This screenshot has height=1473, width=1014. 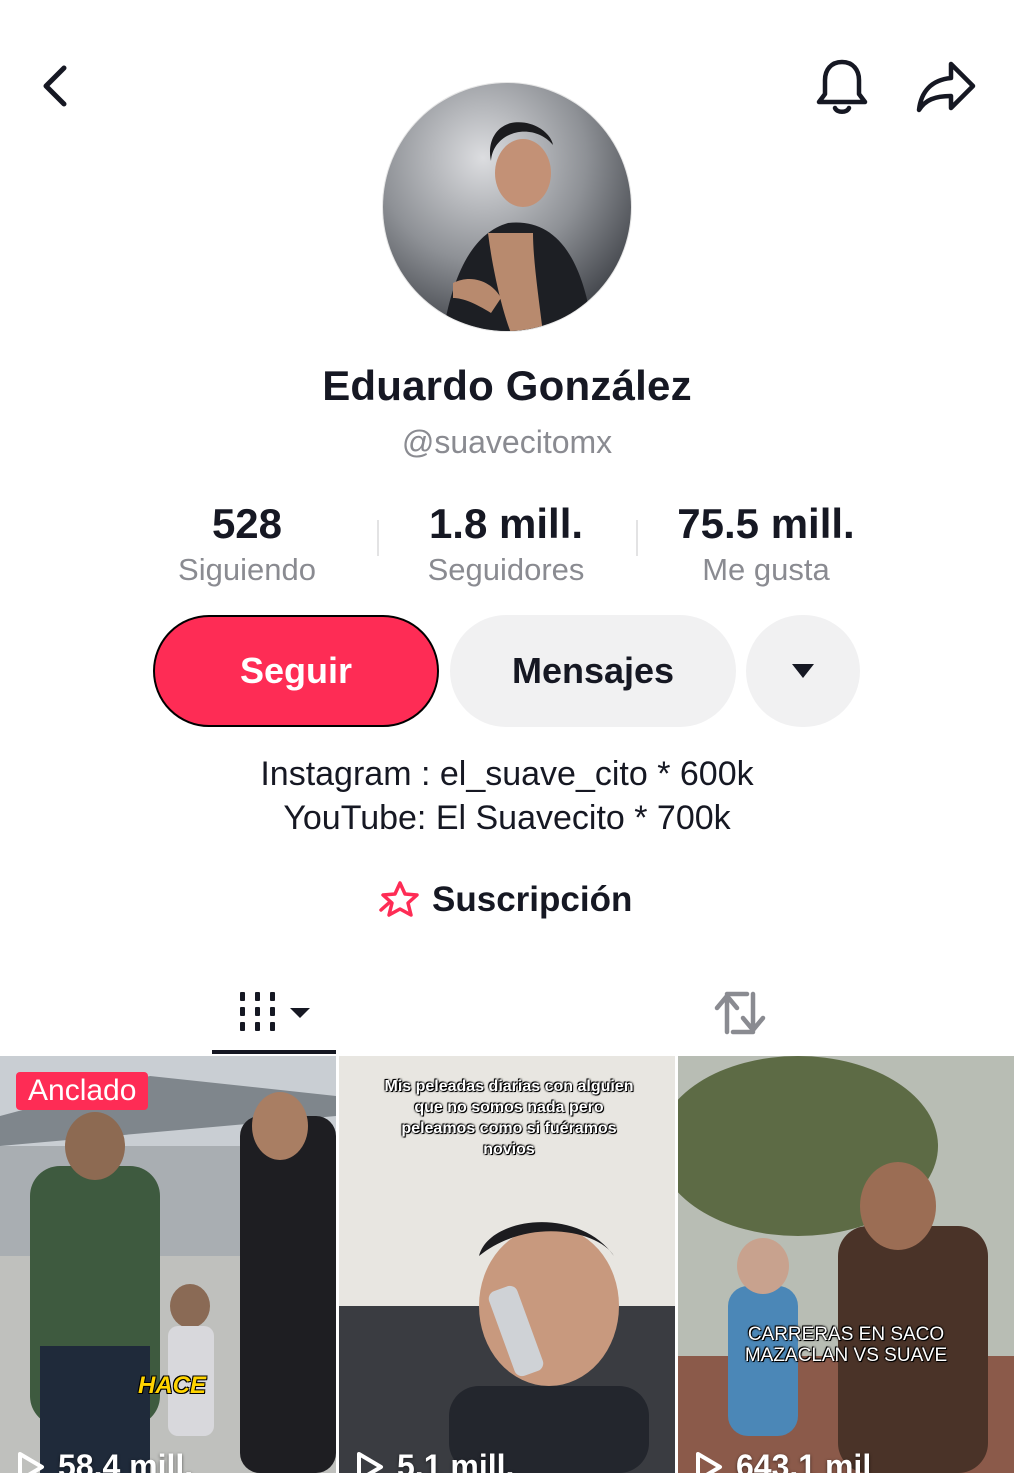 I want to click on tab-reposts, so click(x=740, y=1013).